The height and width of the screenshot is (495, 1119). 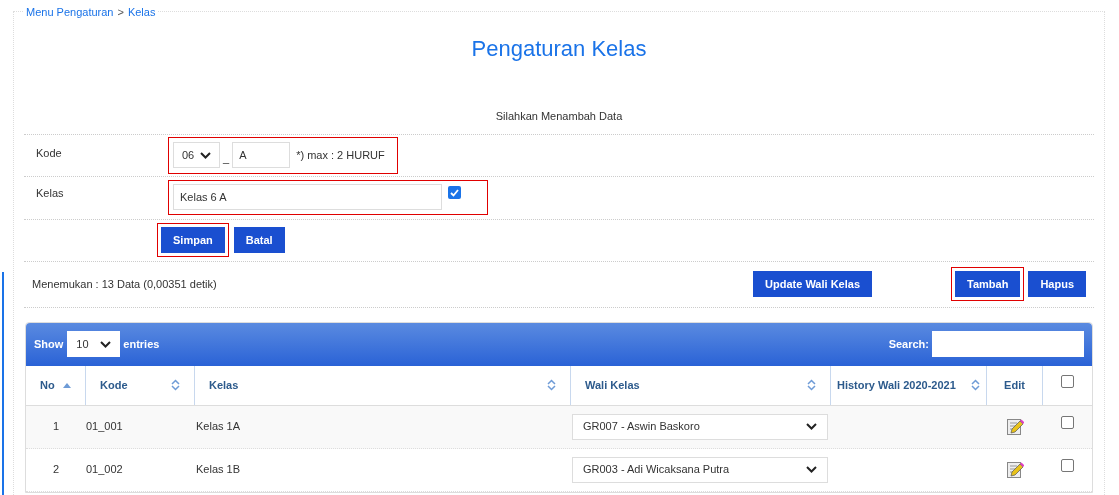 I want to click on sort-ascending-icon, so click(x=67, y=385).